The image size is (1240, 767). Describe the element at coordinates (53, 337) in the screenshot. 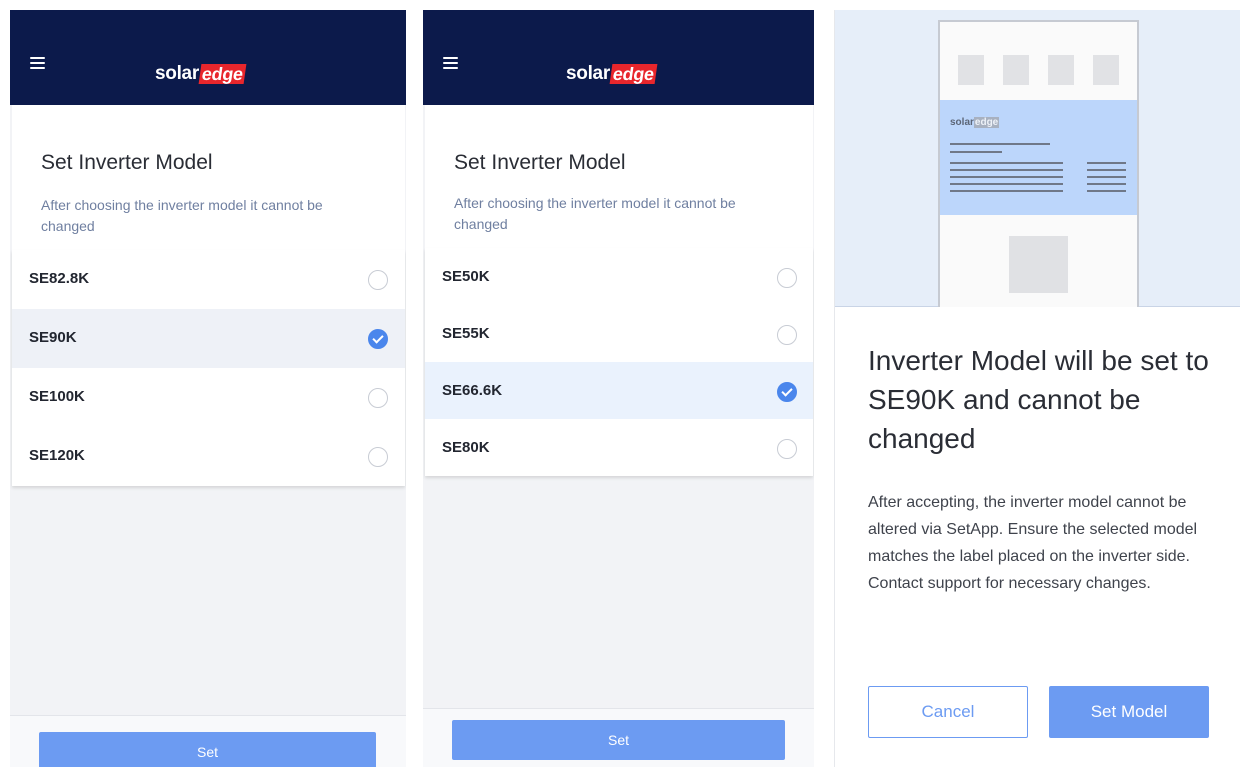

I see `model-option-label: SE90K` at that location.